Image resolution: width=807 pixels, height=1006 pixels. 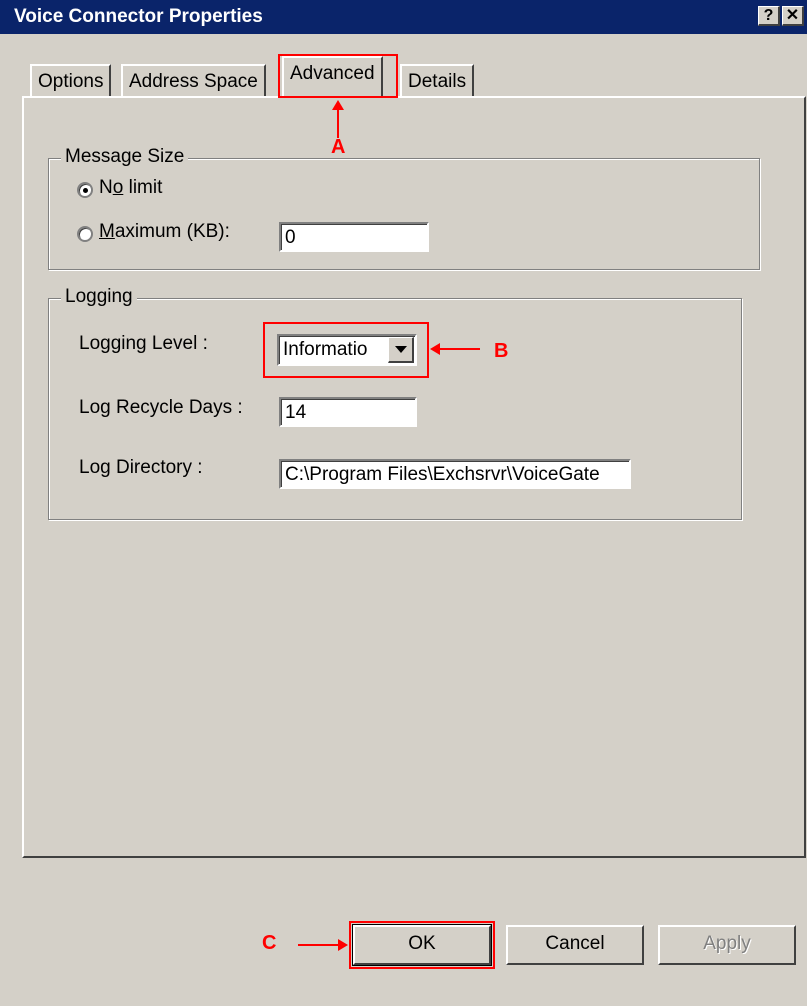 I want to click on maximum-label: Maximum (KB):, so click(x=164, y=232).